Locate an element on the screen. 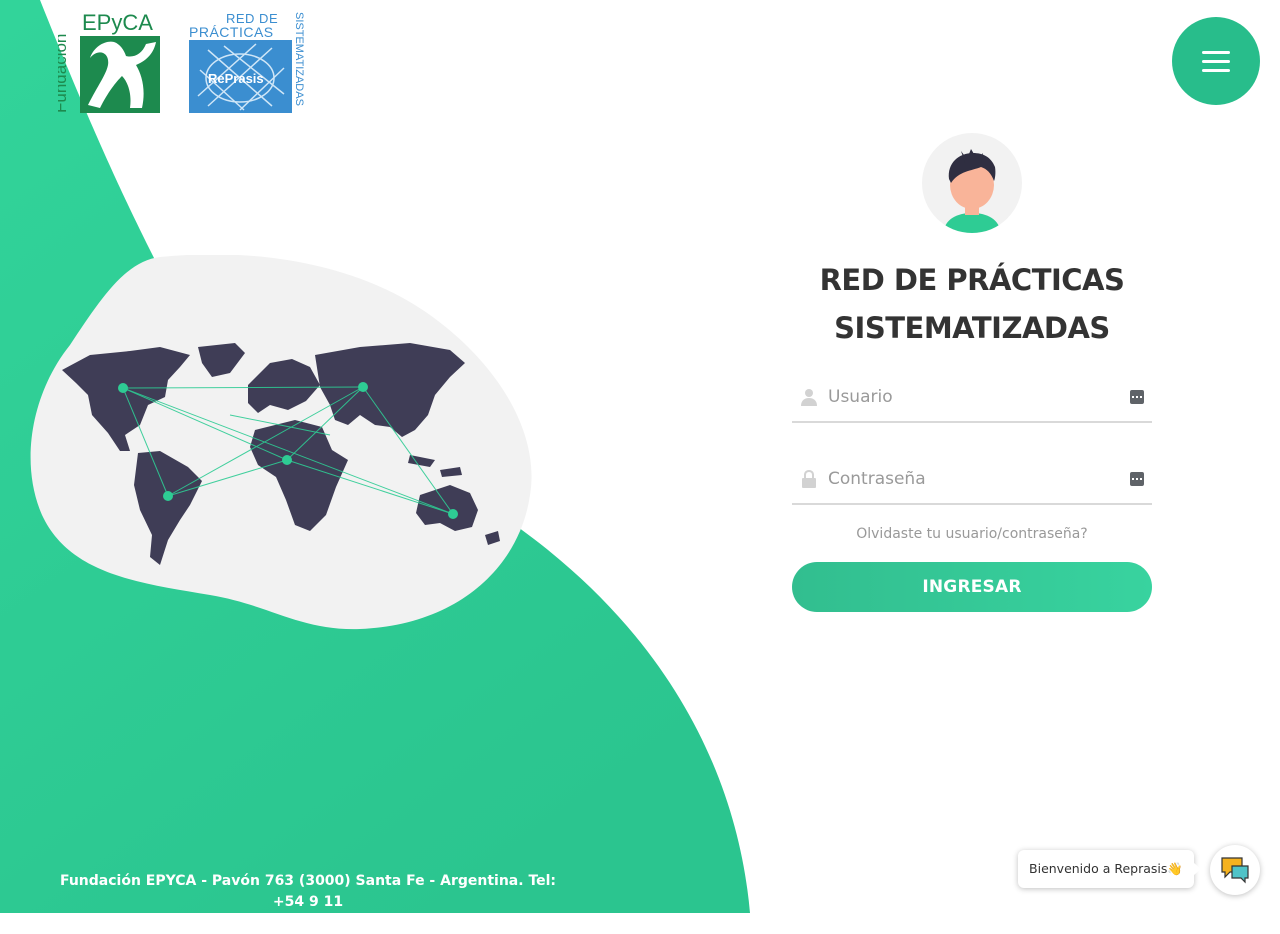 The height and width of the screenshot is (934, 1280). login-title-line2: SISTEMATIZADAS is located at coordinates (972, 328).